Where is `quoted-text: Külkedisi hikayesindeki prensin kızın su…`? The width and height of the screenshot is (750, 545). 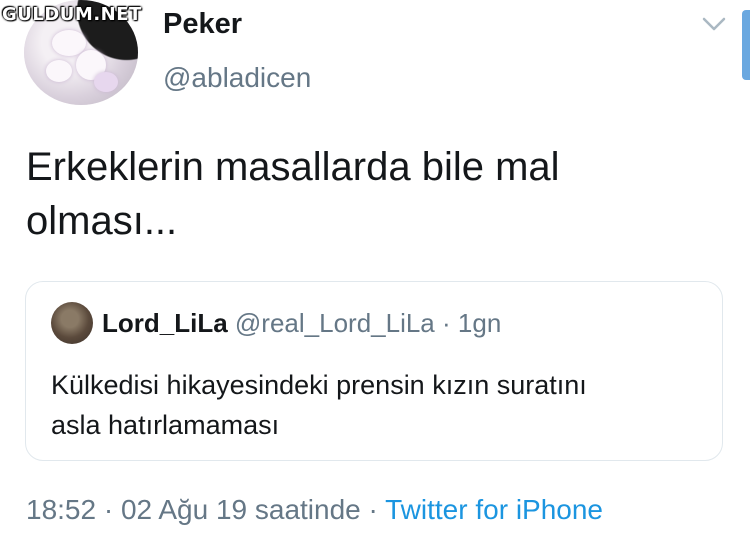
quoted-text: Külkedisi hikayesindeki prensin kızın su… is located at coordinates (376, 405).